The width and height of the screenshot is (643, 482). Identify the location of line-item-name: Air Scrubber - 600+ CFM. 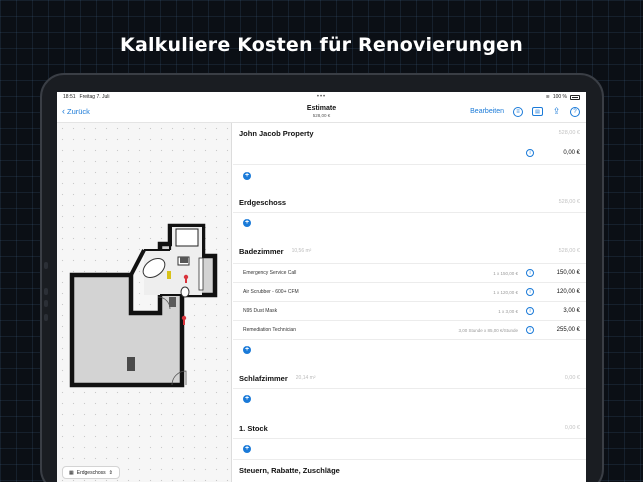
(271, 292).